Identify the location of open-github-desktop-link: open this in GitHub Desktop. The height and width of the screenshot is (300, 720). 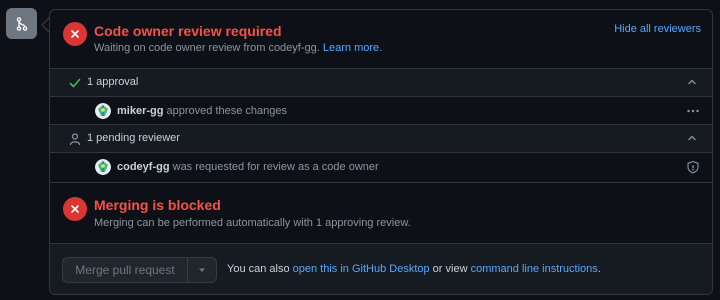
(361, 269).